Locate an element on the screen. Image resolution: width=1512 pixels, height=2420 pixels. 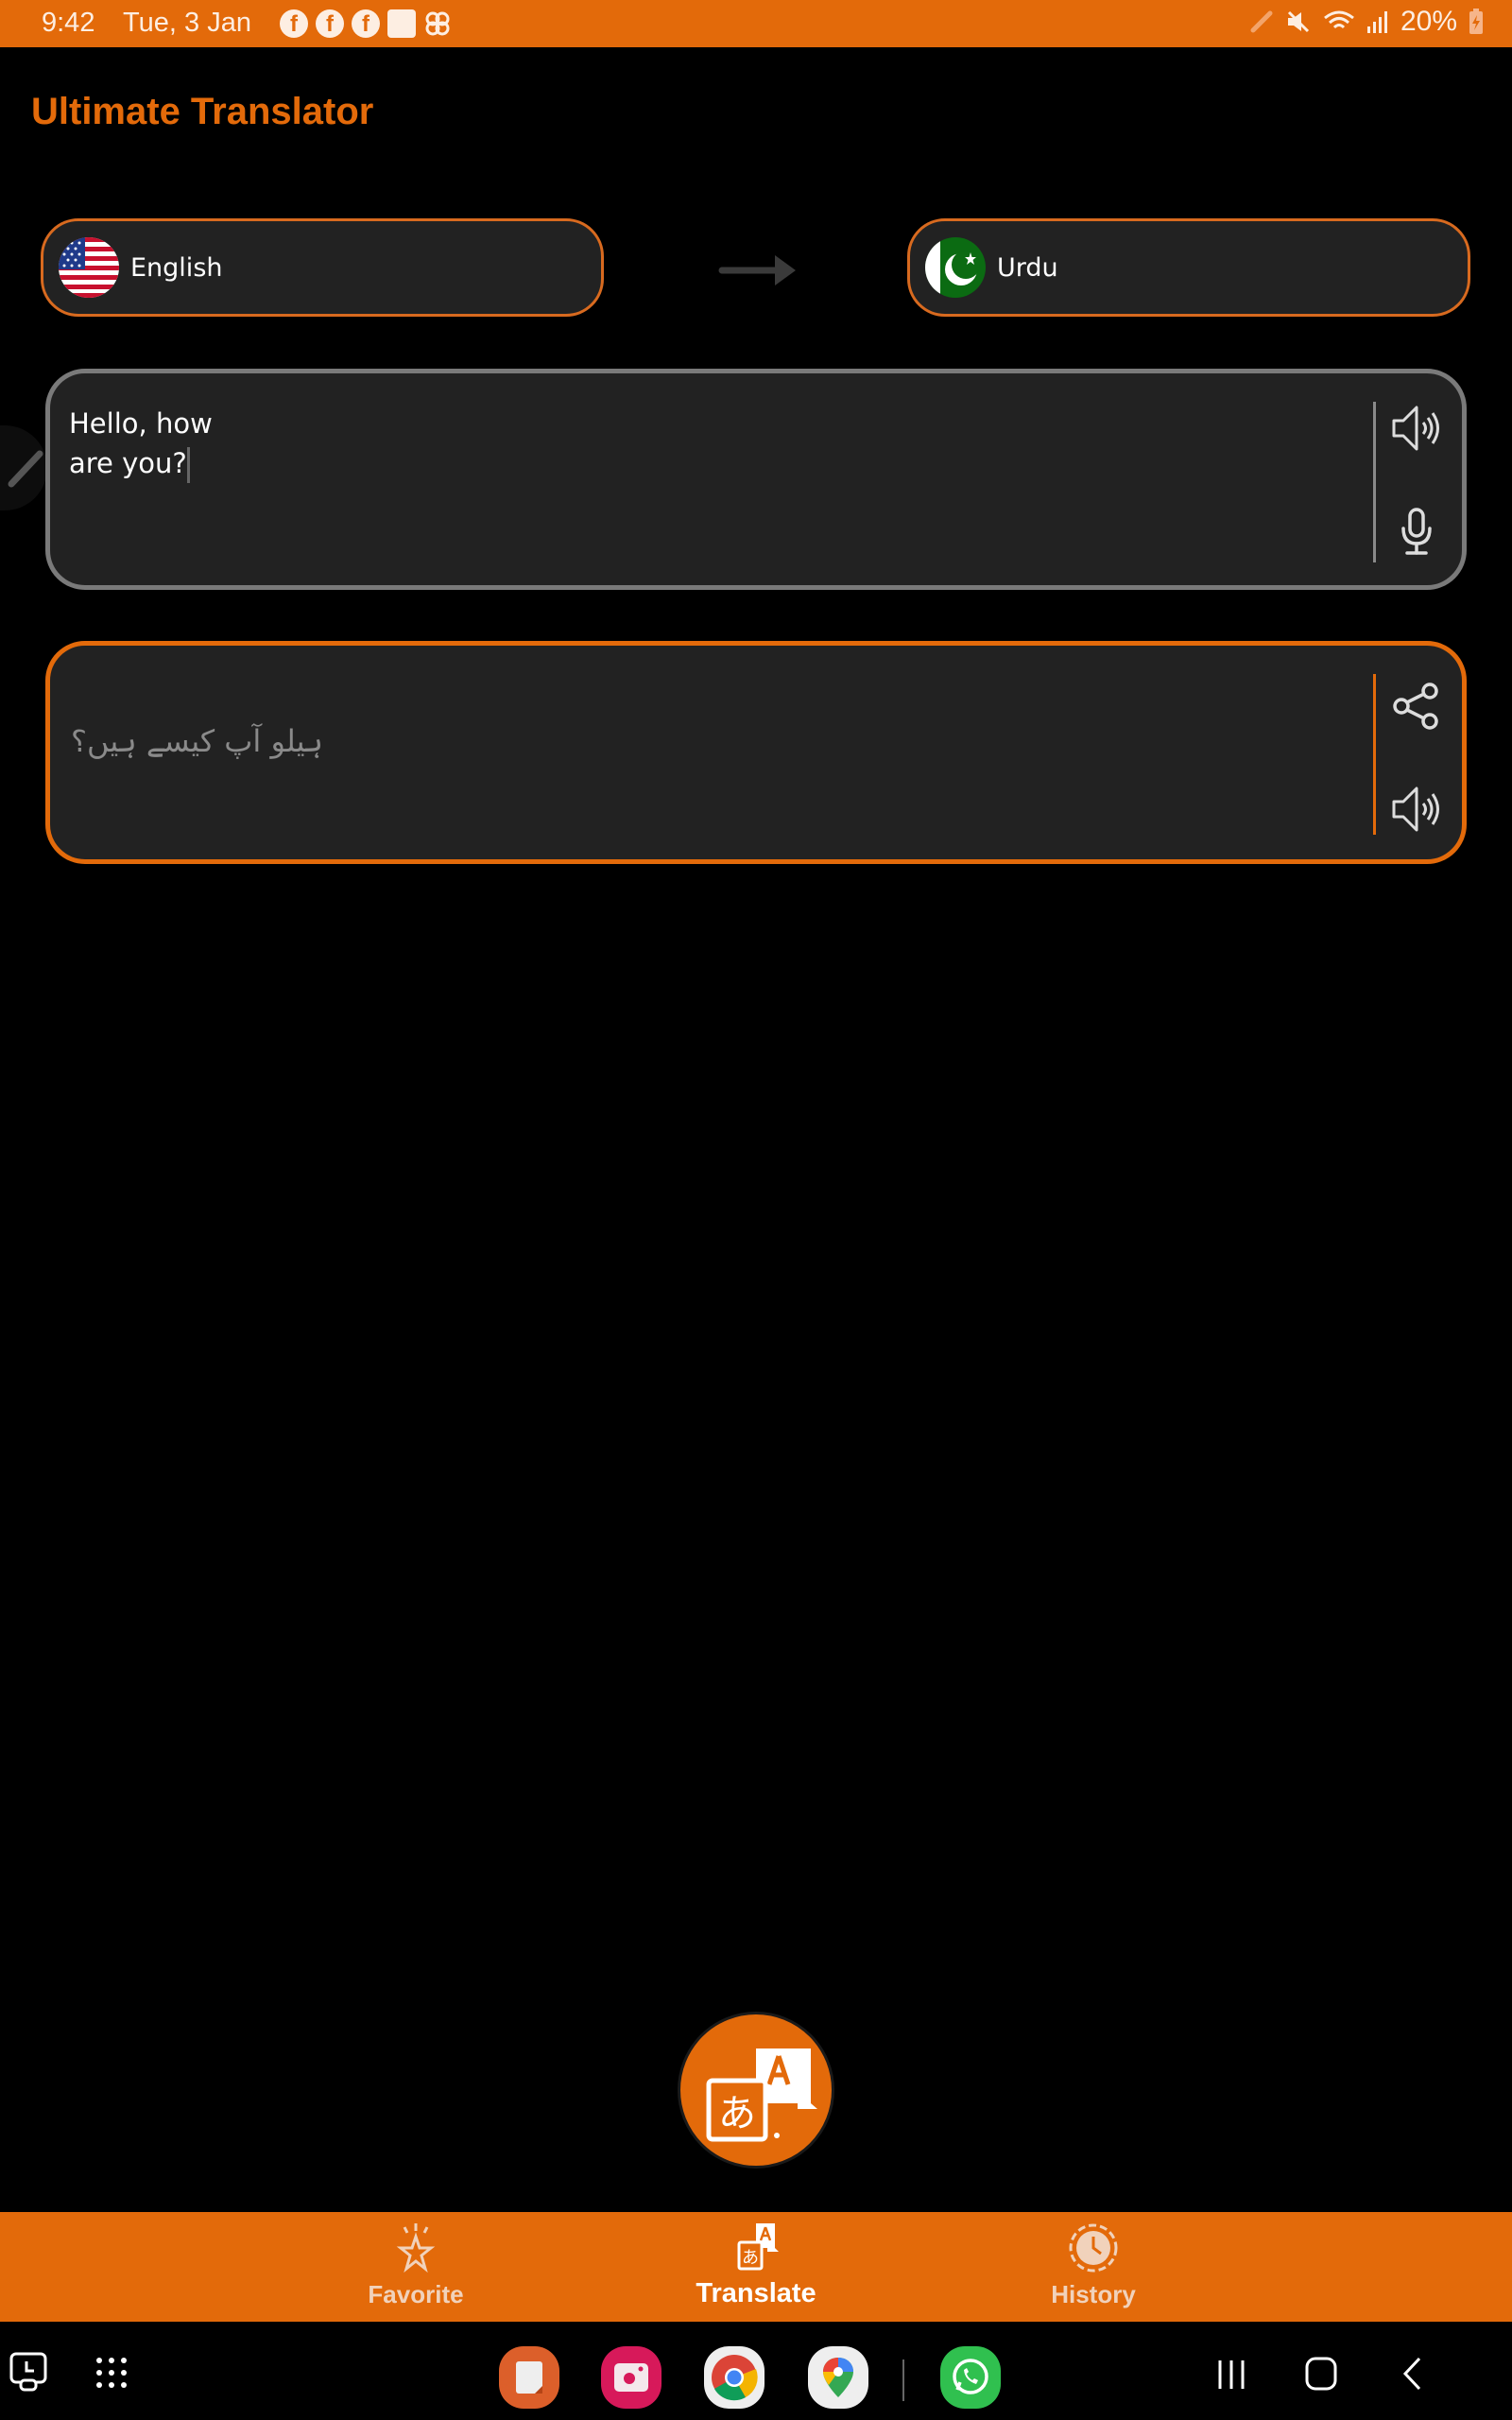
mute-icon is located at coordinates (1298, 22).